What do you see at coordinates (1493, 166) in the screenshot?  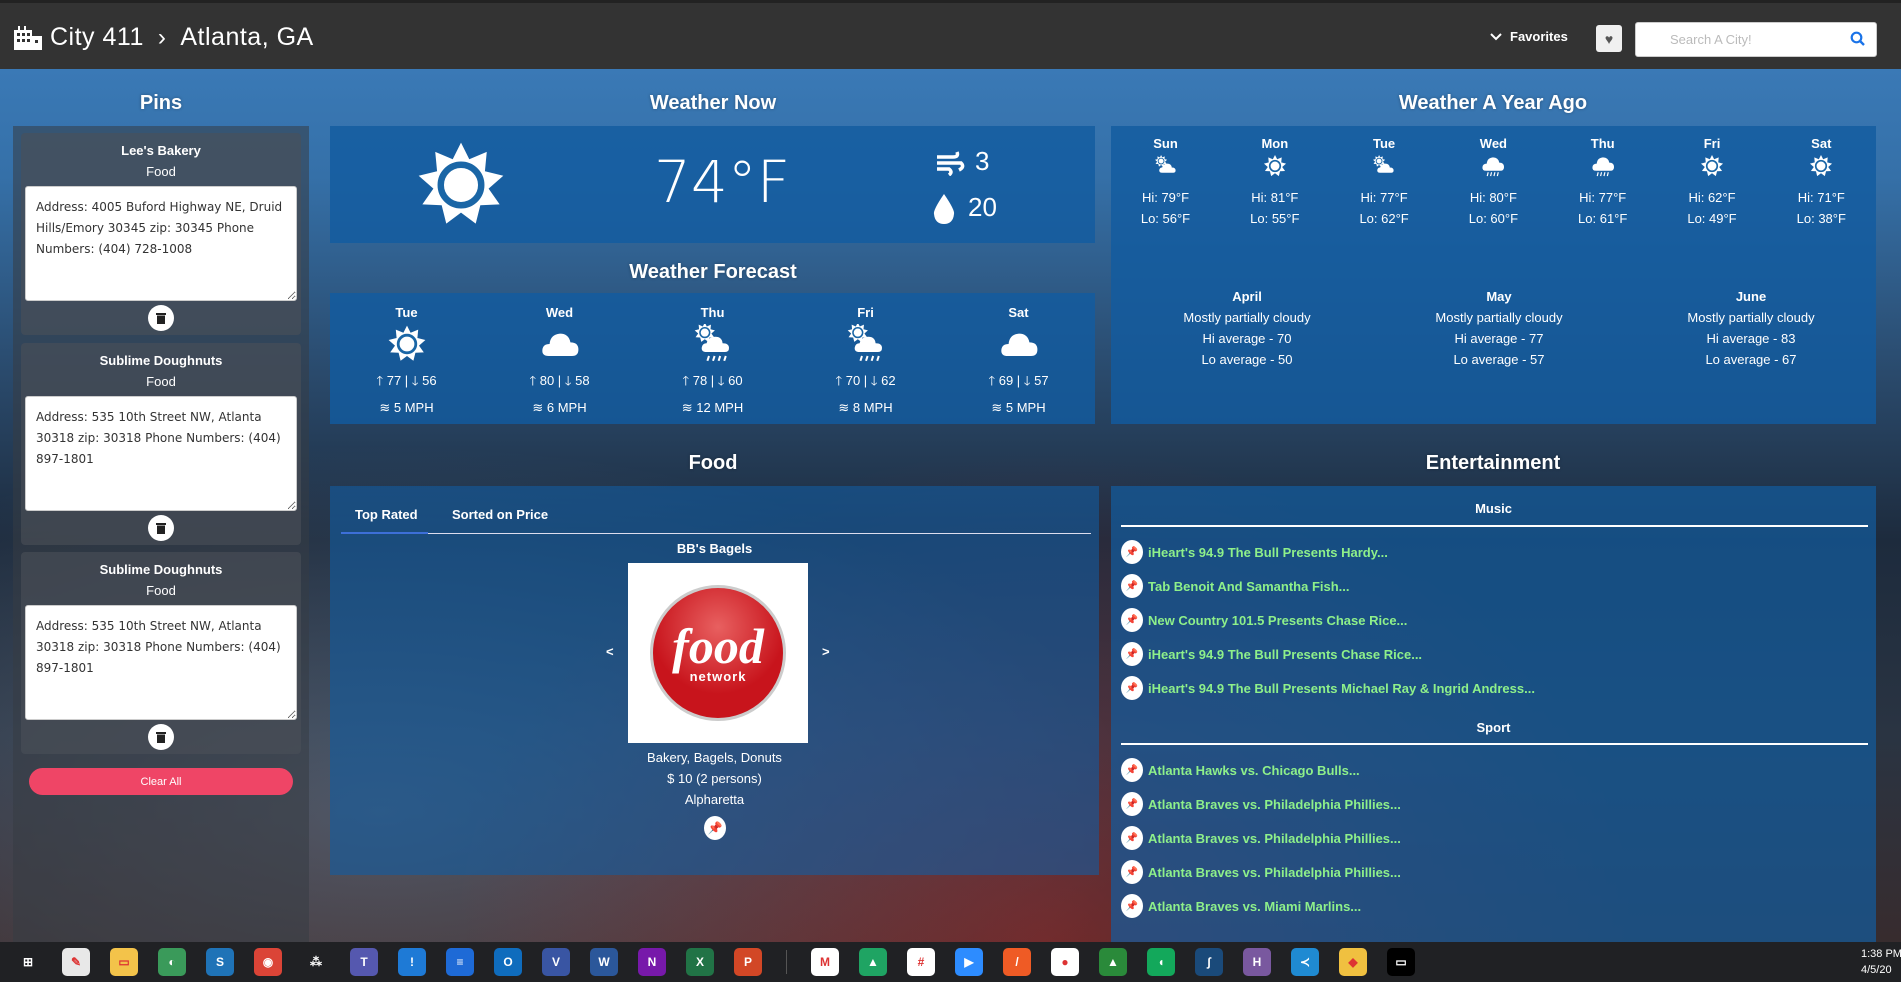 I see `rain-weather-icon` at bounding box center [1493, 166].